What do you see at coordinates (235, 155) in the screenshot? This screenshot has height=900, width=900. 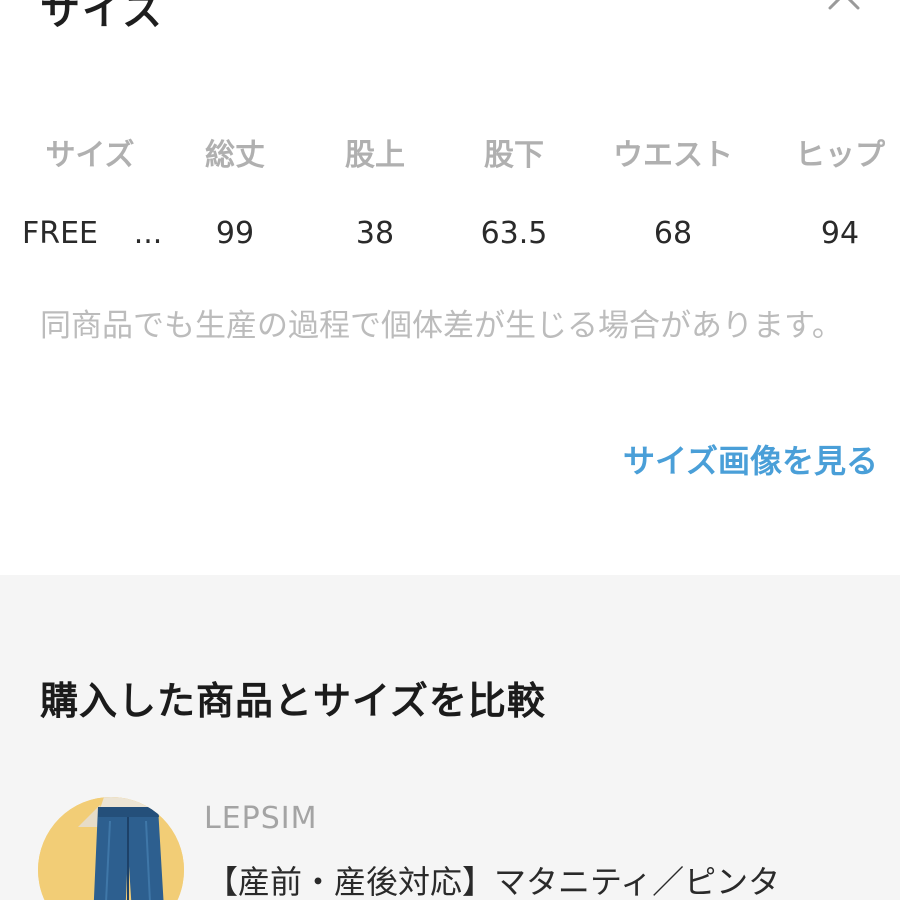 I see `col-header-total-length: 総丈` at bounding box center [235, 155].